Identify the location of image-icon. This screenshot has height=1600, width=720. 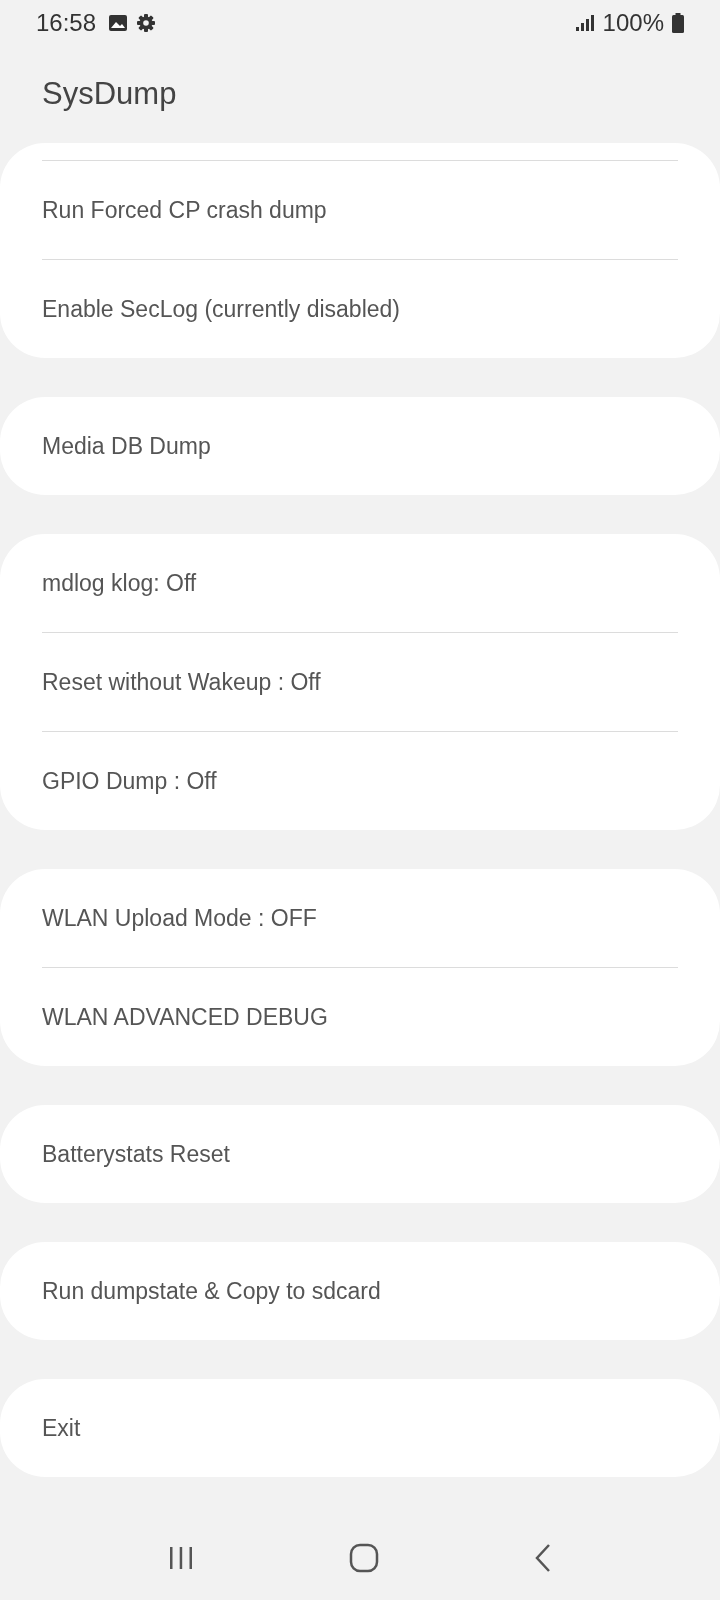
(118, 22).